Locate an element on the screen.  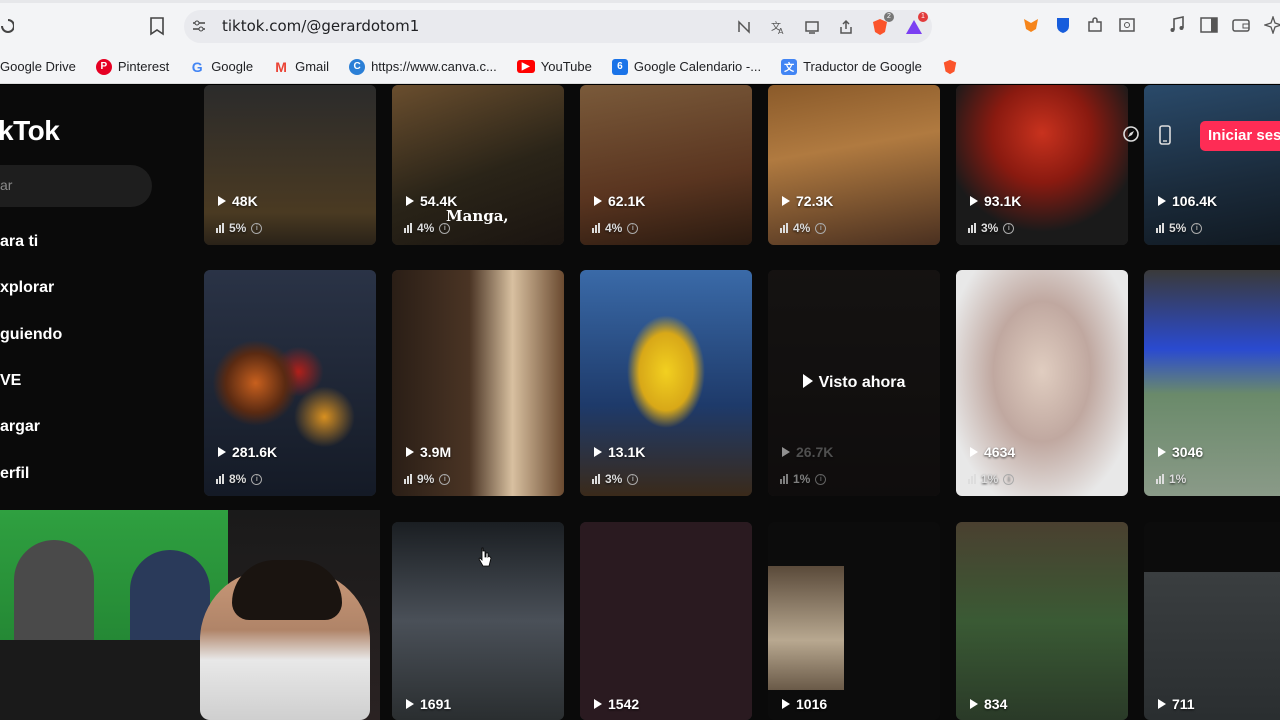
bookmark-brave is located at coordinates (950, 67).